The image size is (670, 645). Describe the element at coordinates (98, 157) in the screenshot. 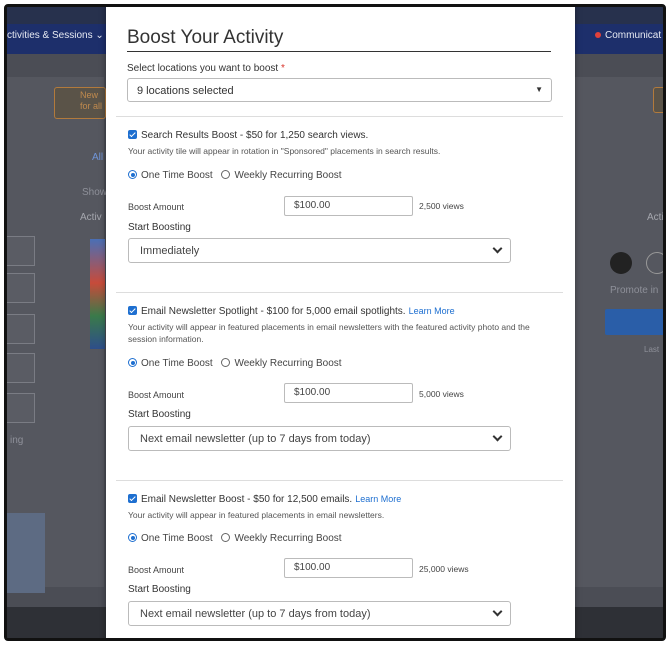

I see `background-tab-all: All` at that location.